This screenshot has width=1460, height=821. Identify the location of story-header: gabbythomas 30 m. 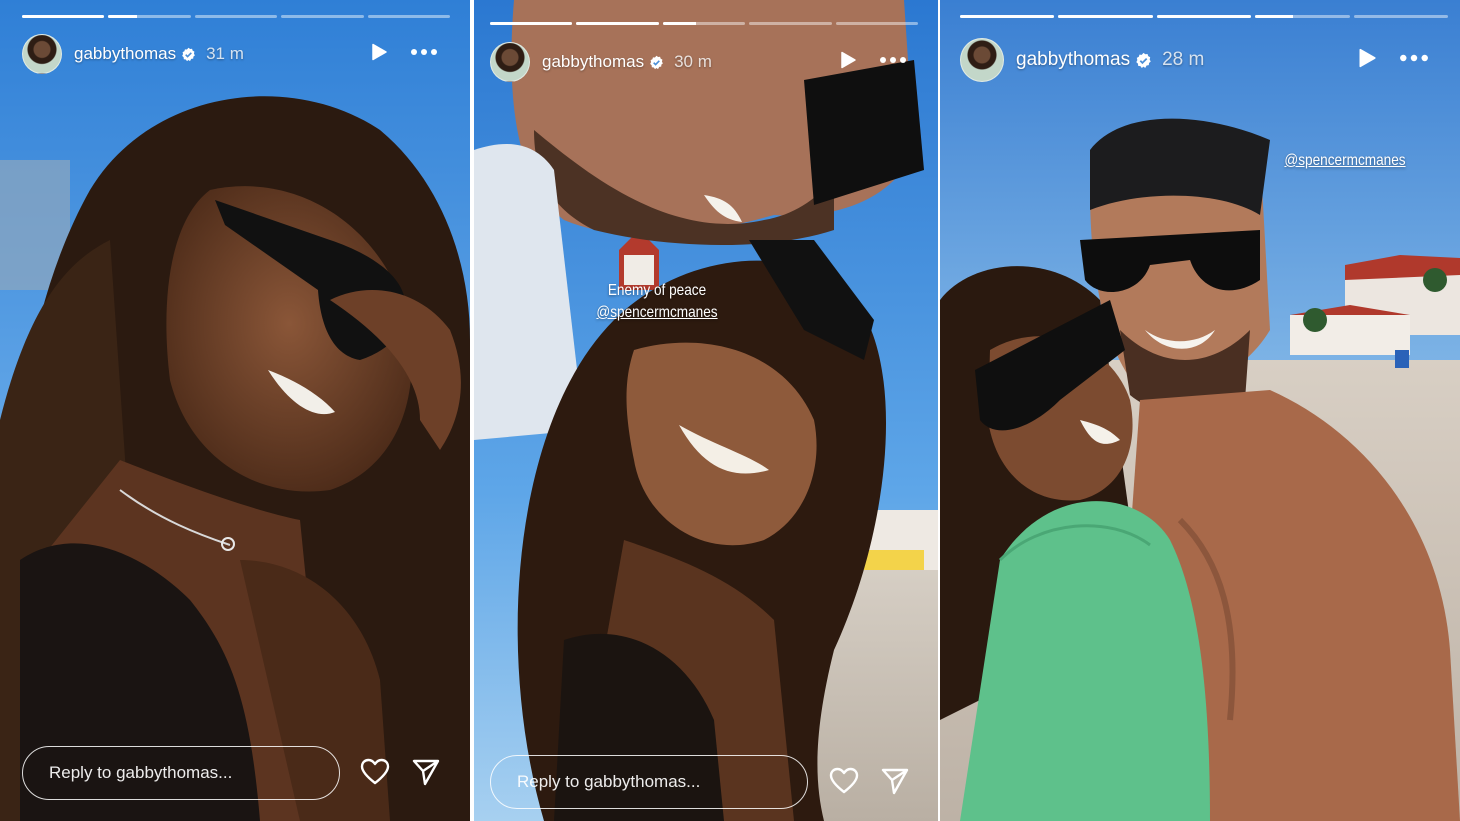
(601, 62).